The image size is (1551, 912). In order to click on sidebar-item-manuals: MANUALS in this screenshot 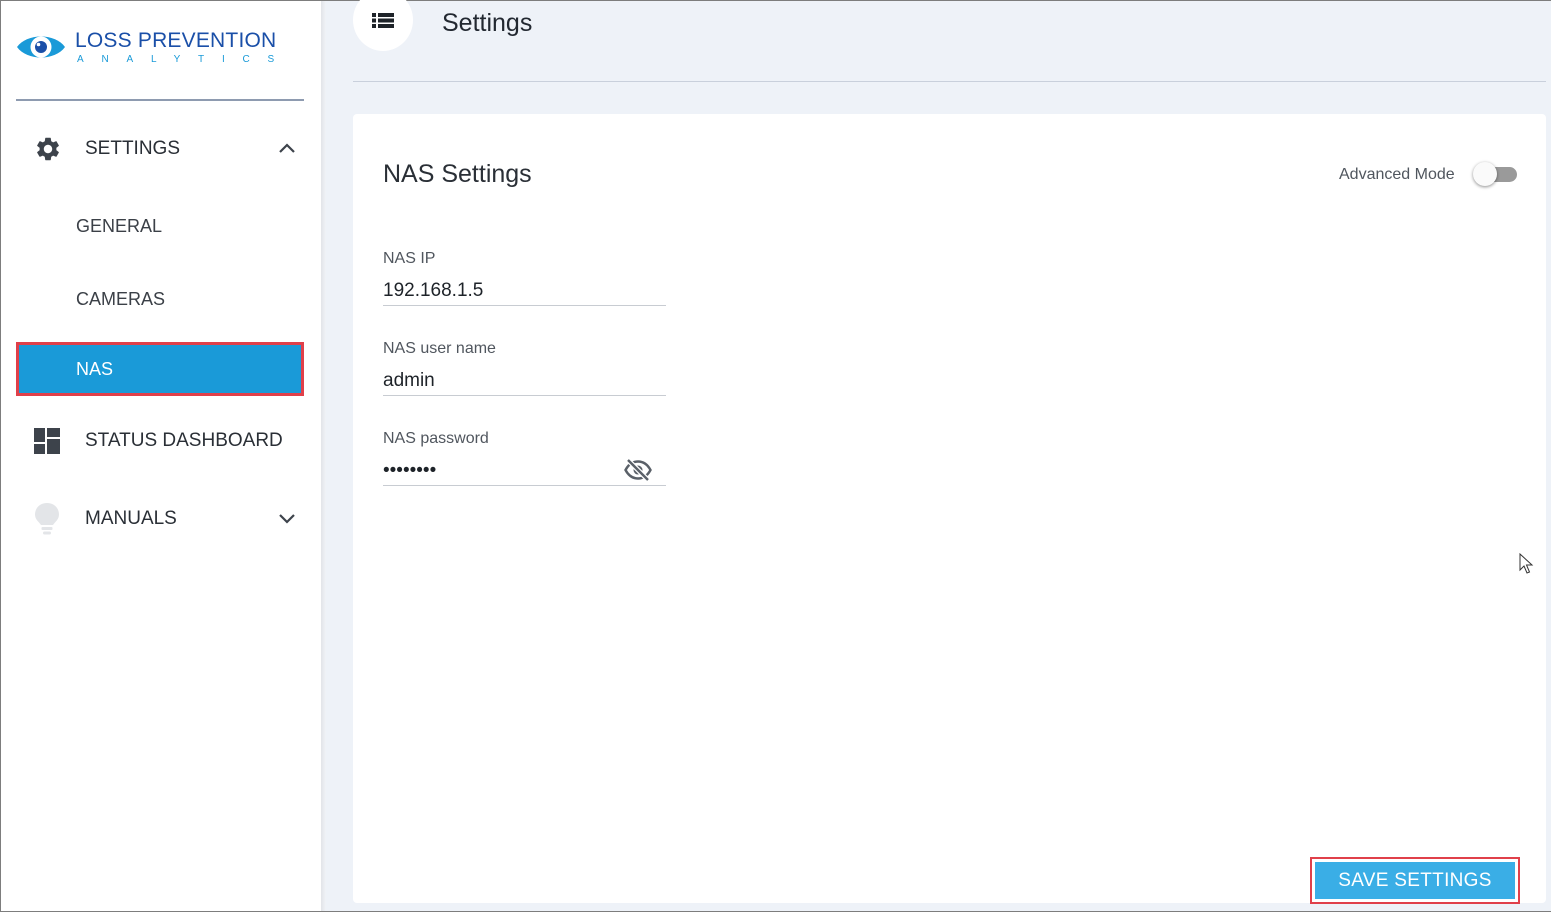, I will do `click(160, 519)`.